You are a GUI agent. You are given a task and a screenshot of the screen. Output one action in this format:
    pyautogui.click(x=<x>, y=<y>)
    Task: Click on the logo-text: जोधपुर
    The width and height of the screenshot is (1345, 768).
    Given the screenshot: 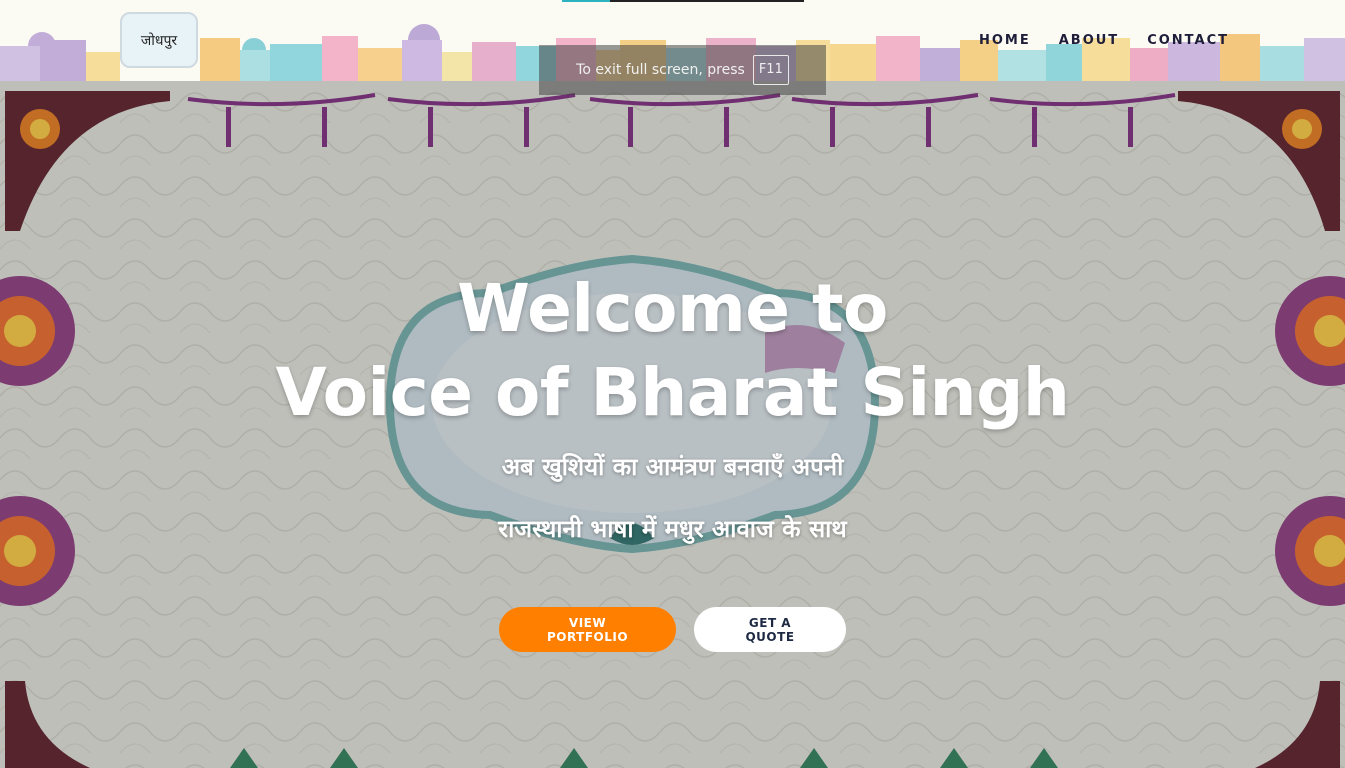 What is the action you would take?
    pyautogui.click(x=159, y=40)
    